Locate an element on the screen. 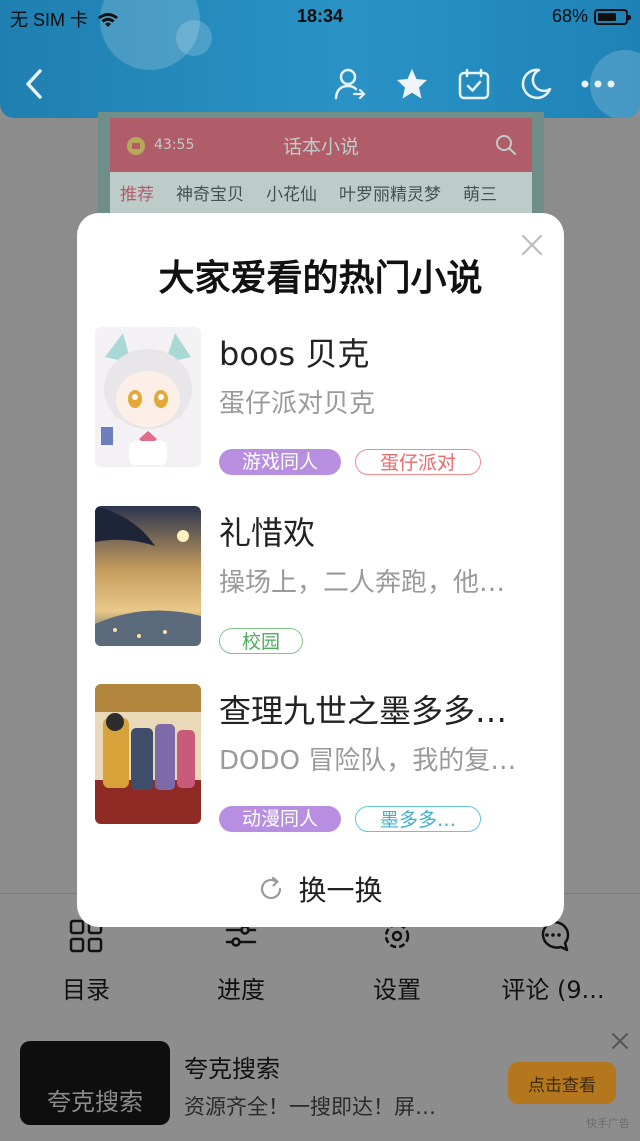 This screenshot has height=1141, width=640. checkin-button is located at coordinates (474, 84).